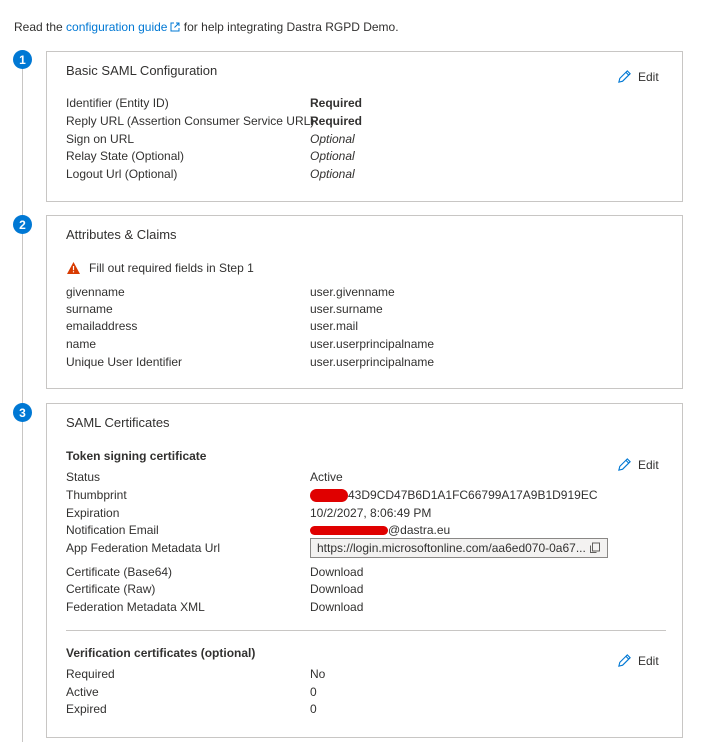  What do you see at coordinates (95, 292) in the screenshot?
I see `row-key: givenname` at bounding box center [95, 292].